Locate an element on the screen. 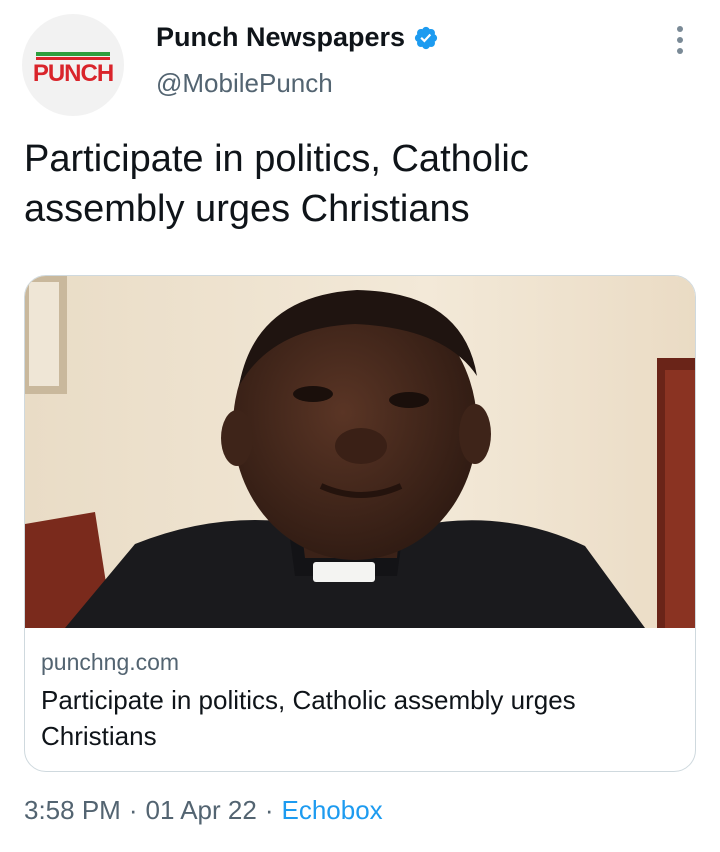 This screenshot has width=720, height=852. avatar-logo-text: PUNCH is located at coordinates (73, 73).